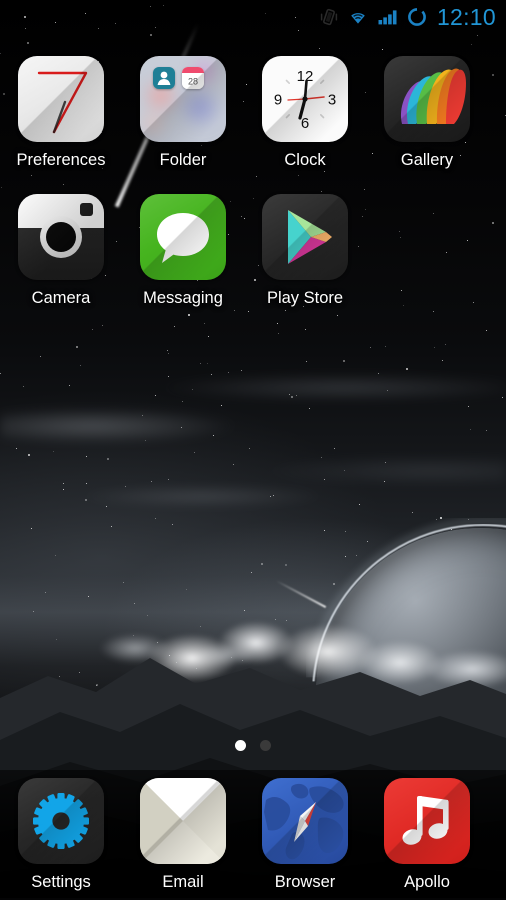 The image size is (506, 900). What do you see at coordinates (61, 882) in the screenshot?
I see `dock-label: Settings` at bounding box center [61, 882].